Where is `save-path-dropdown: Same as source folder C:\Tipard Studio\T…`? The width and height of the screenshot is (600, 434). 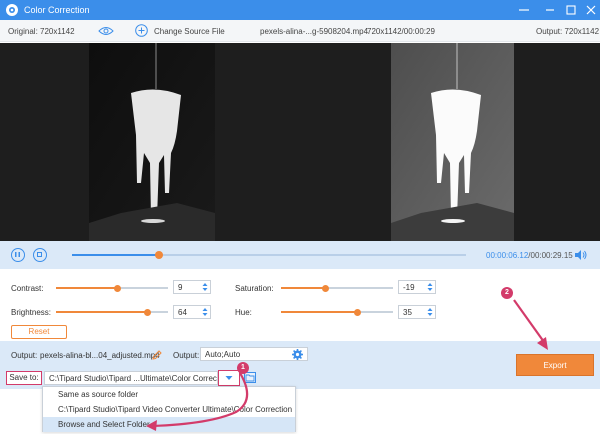
save-path-dropdown: Same as source folder C:\Tipard Studio\T… is located at coordinates (169, 409).